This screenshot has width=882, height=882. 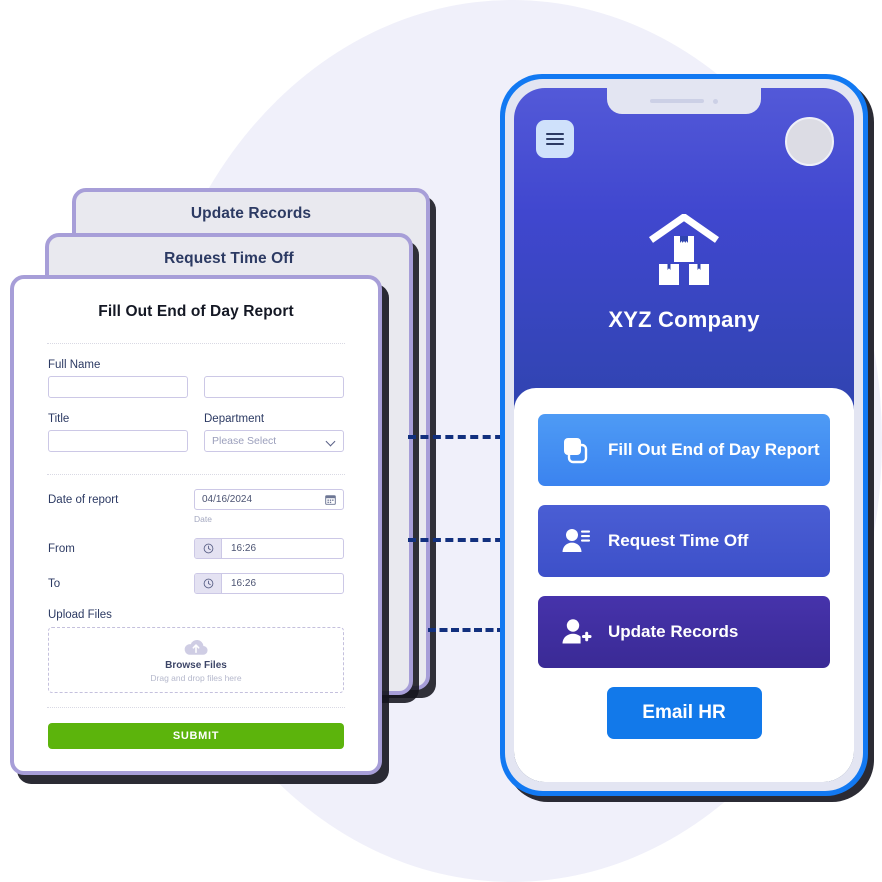 What do you see at coordinates (74, 365) in the screenshot?
I see `full-name-label: Full Name` at bounding box center [74, 365].